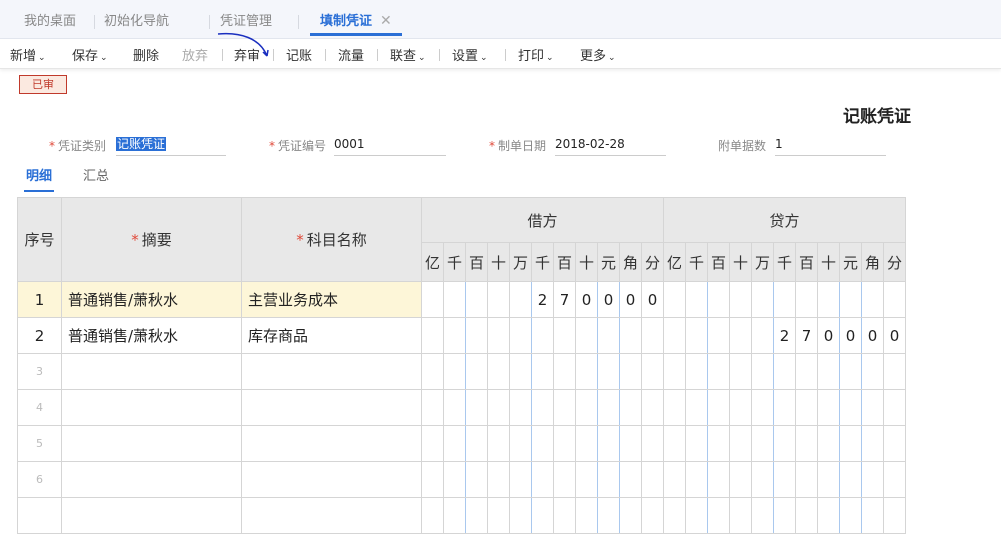 The width and height of the screenshot is (1001, 534). Describe the element at coordinates (331, 299) in the screenshot. I see `row-account-cell: 主营业务成本` at that location.